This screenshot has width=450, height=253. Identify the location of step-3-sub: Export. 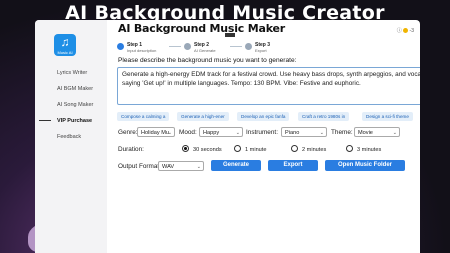
(261, 50).